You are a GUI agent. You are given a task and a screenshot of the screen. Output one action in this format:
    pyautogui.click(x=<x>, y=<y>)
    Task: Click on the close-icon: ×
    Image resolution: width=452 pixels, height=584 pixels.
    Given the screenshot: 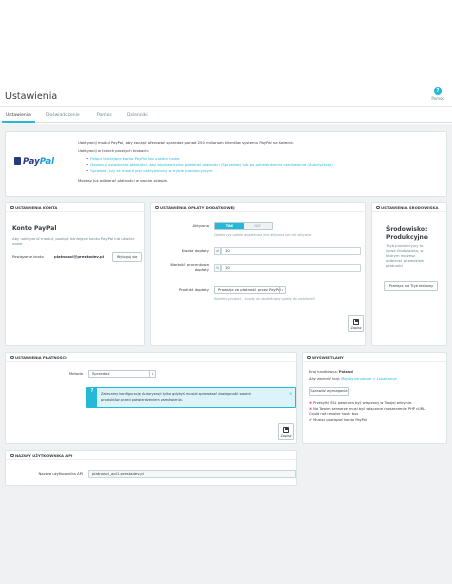 What is the action you would take?
    pyautogui.click(x=290, y=393)
    